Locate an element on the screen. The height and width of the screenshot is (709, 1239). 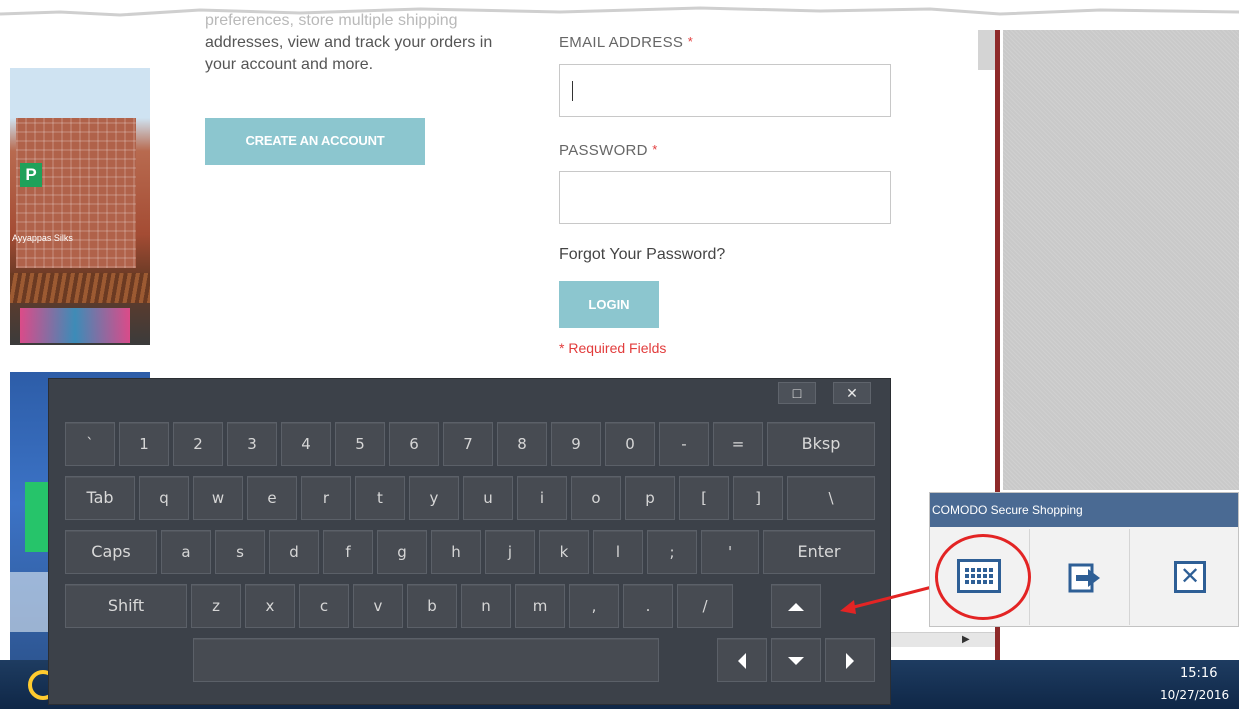
key-k: k is located at coordinates (564, 552).